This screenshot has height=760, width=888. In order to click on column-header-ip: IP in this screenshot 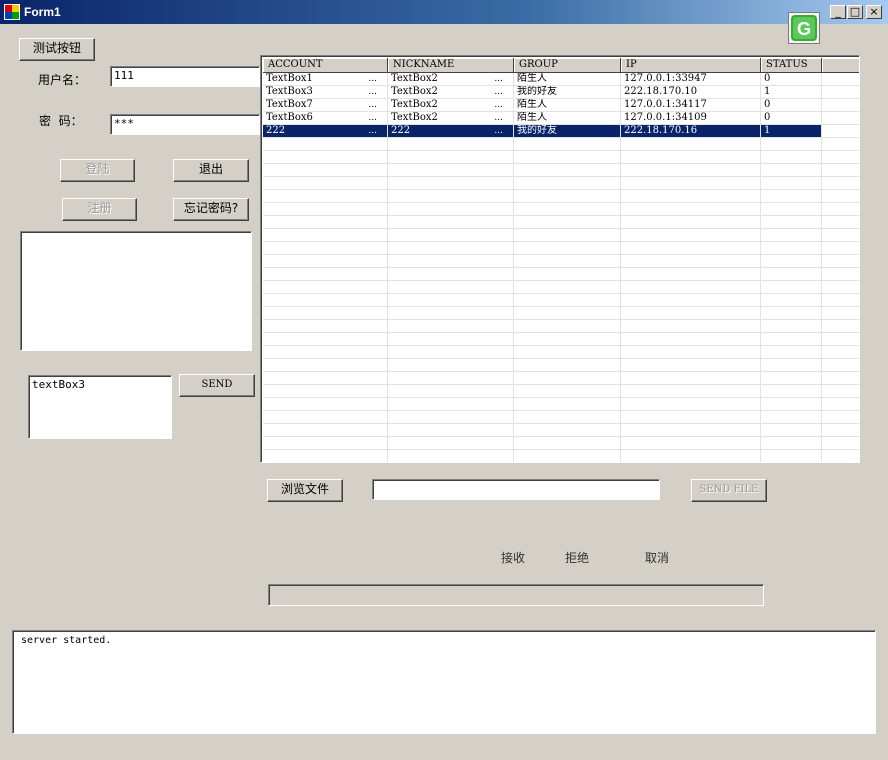, I will do `click(691, 65)`.